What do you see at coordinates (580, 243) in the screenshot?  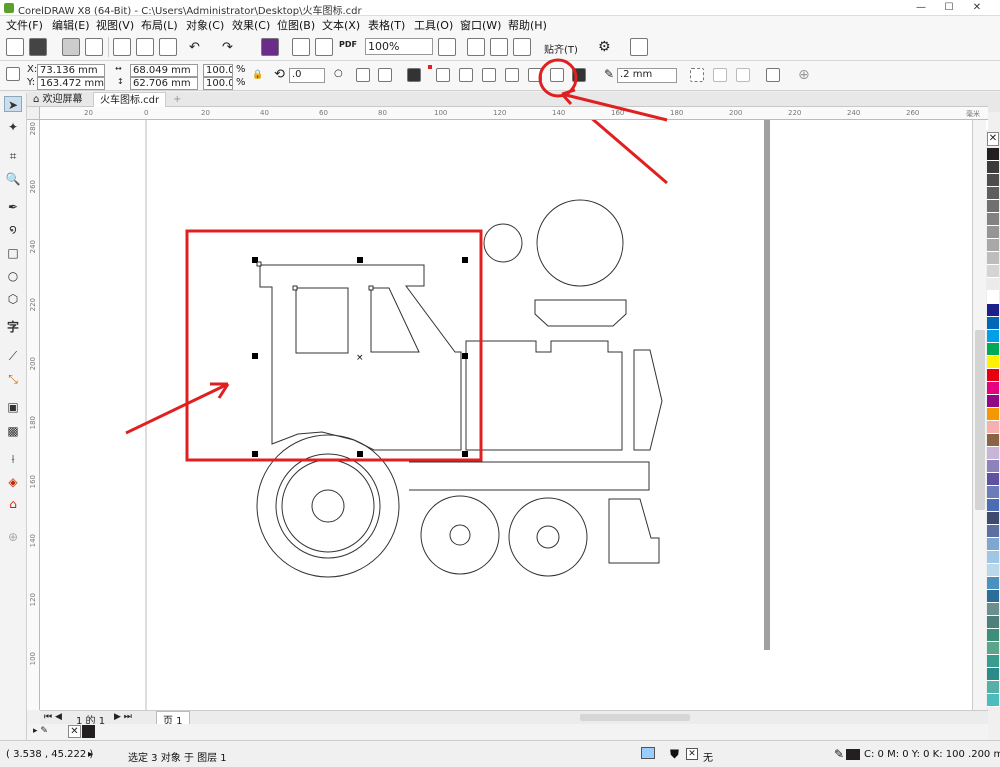 I see `large-smoke-circle` at bounding box center [580, 243].